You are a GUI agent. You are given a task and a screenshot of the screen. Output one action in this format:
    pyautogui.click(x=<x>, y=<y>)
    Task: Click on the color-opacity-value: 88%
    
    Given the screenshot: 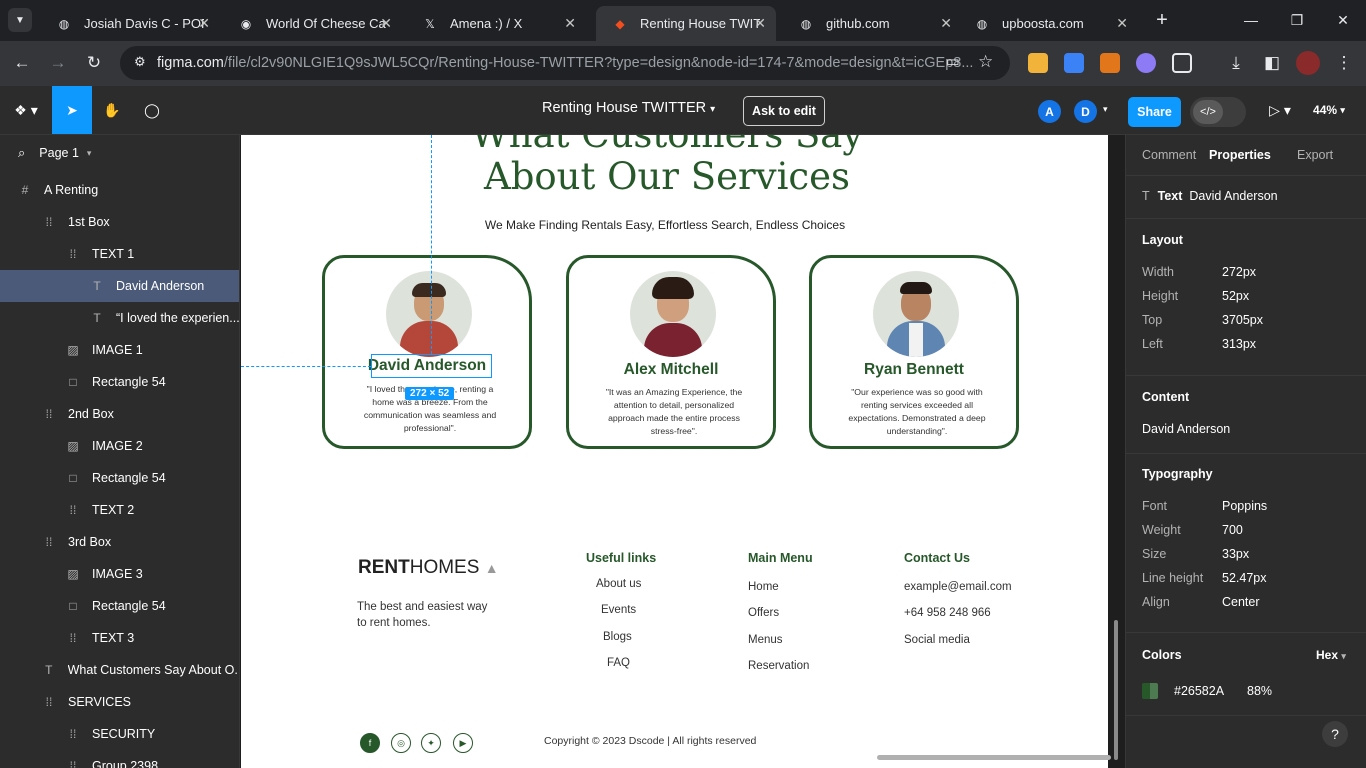 What is the action you would take?
    pyautogui.click(x=1259, y=691)
    